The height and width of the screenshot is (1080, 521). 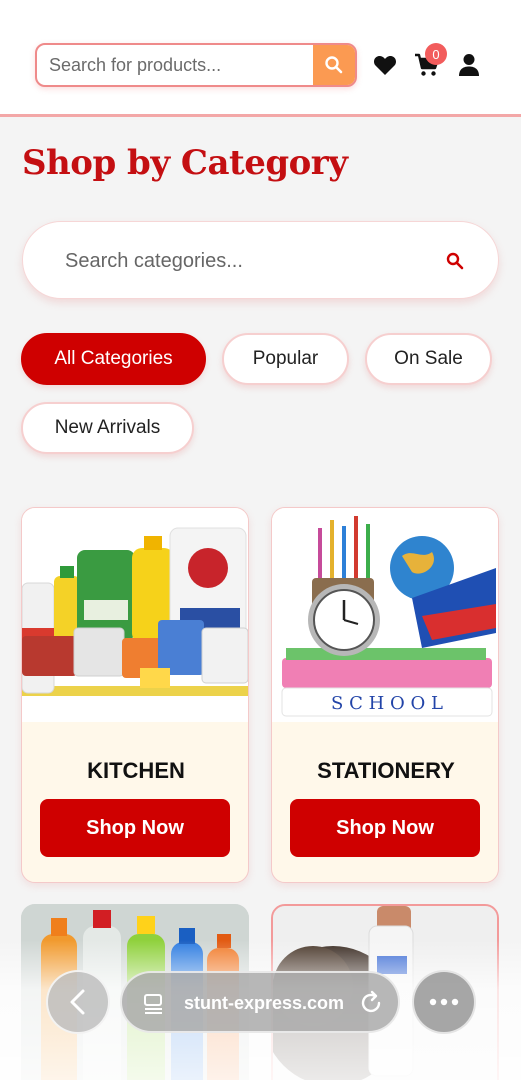 I want to click on filter-chip-all-categories: All Categories, so click(x=113, y=359).